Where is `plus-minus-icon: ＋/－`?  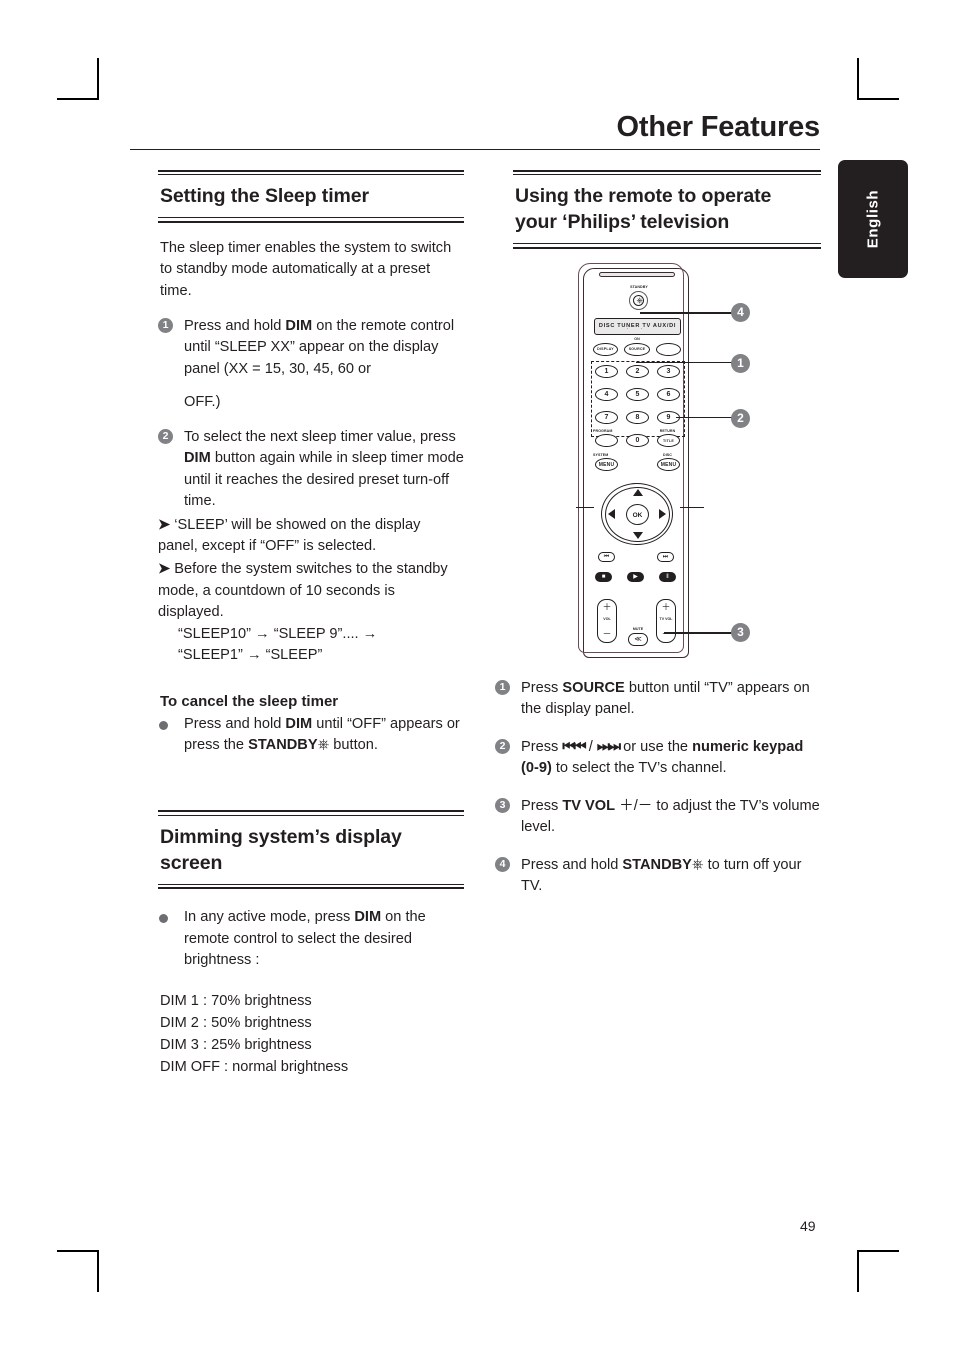
plus-minus-icon: ＋/－ is located at coordinates (636, 805).